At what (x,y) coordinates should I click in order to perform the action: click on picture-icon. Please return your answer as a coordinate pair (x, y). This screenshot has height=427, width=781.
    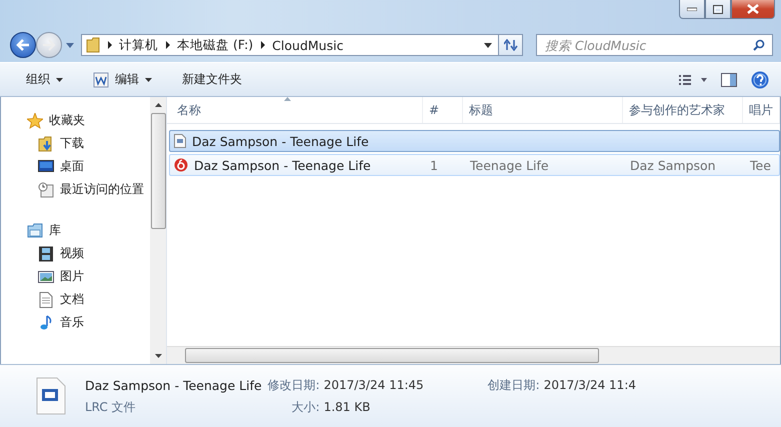
    Looking at the image, I should click on (46, 276).